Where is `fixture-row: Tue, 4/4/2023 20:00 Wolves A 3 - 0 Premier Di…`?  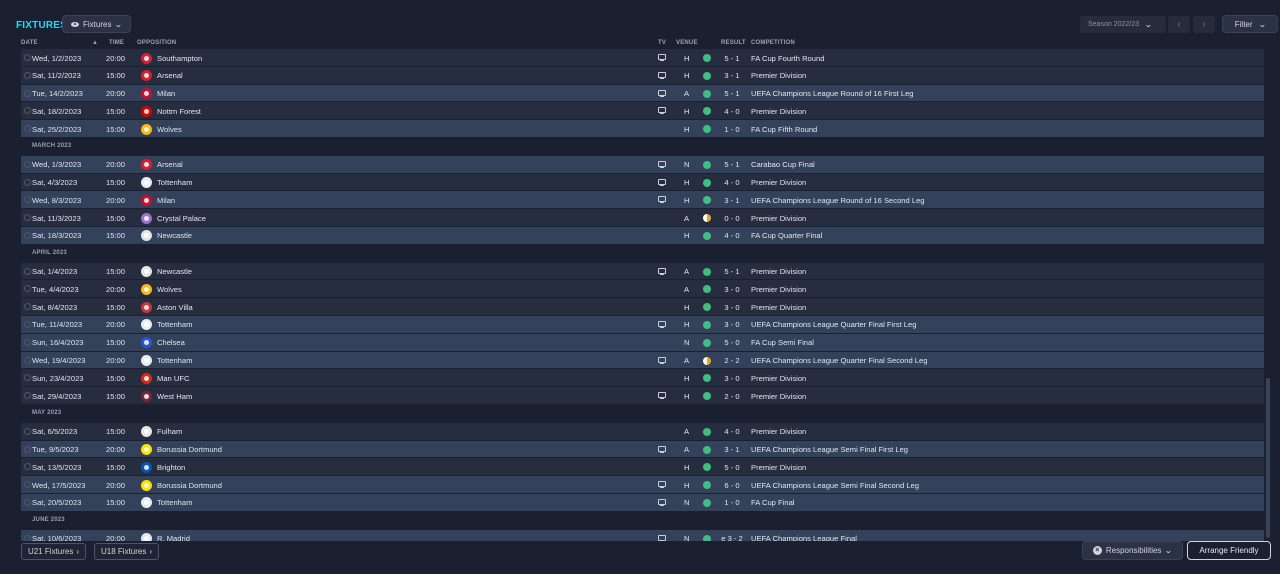
fixture-row: Tue, 4/4/2023 20:00 Wolves A 3 - 0 Premier Di… is located at coordinates (642, 289).